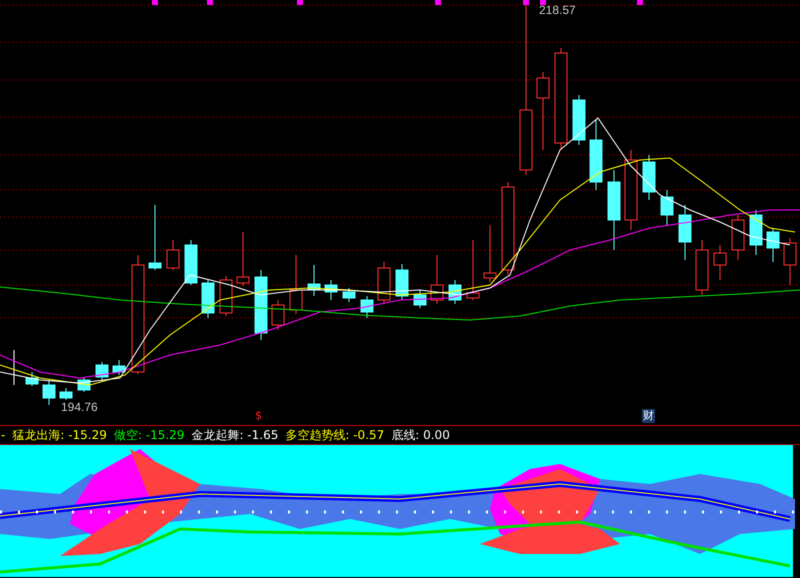 This screenshot has width=800, height=578. Describe the element at coordinates (149, 435) in the screenshot. I see `legend-item: 做空: -15.29` at that location.